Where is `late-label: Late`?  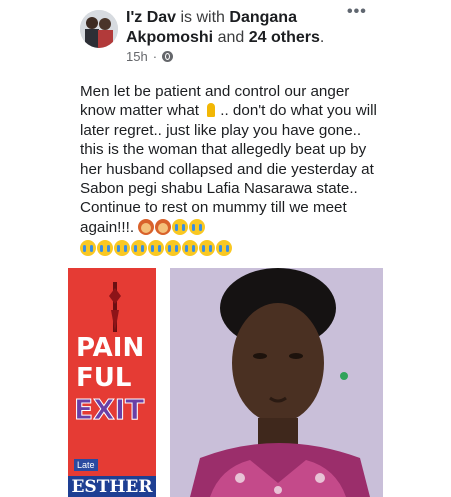 late-label: Late is located at coordinates (86, 465).